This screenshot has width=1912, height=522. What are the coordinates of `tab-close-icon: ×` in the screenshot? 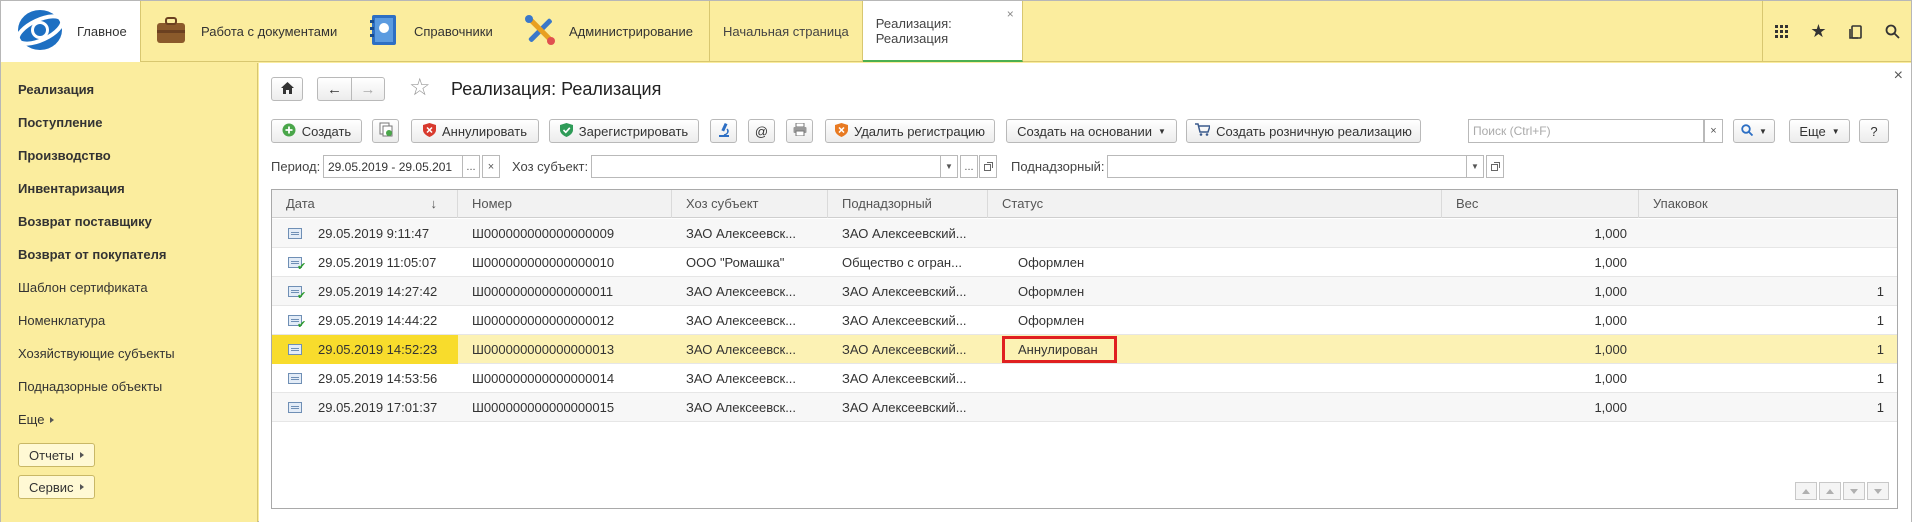 It's located at (1010, 14).